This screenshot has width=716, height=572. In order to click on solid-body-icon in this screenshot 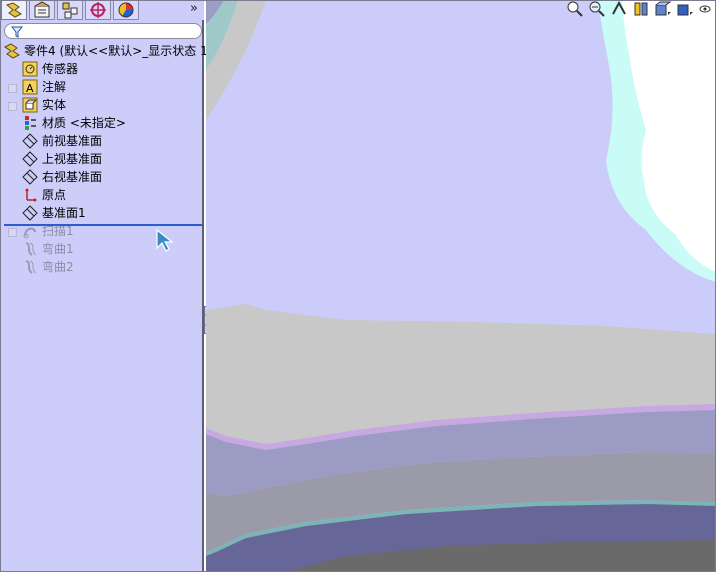, I will do `click(30, 105)`.